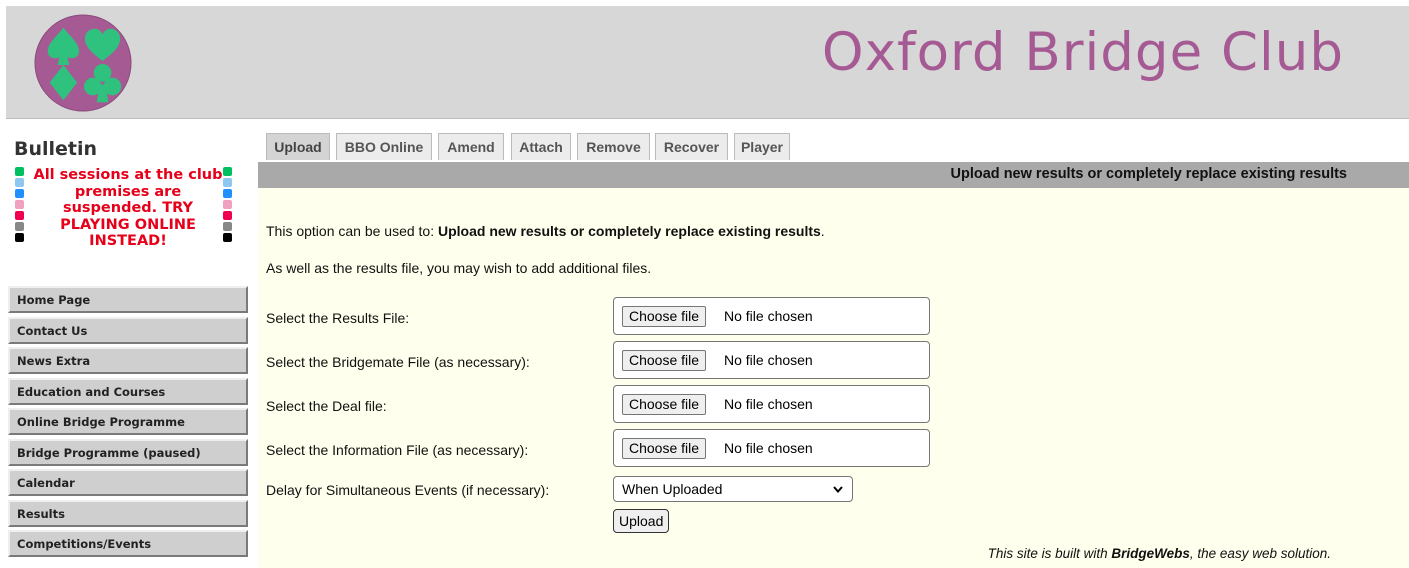 The image size is (1409, 568). Describe the element at coordinates (128, 452) in the screenshot. I see `menu-item-bridge-programme: Bridge Programme (paused)` at that location.